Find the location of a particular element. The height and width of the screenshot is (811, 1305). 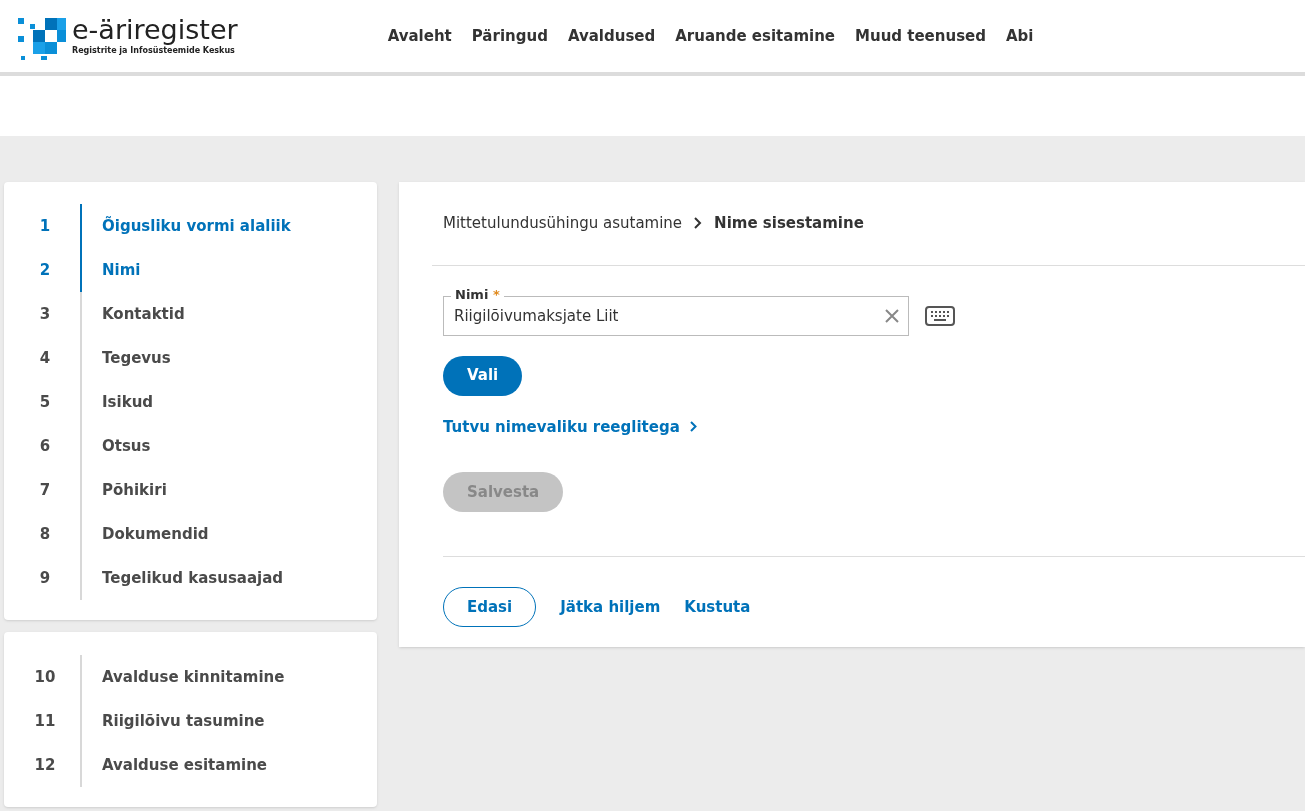

step-link: Avalduse esitamine is located at coordinates (174, 765).